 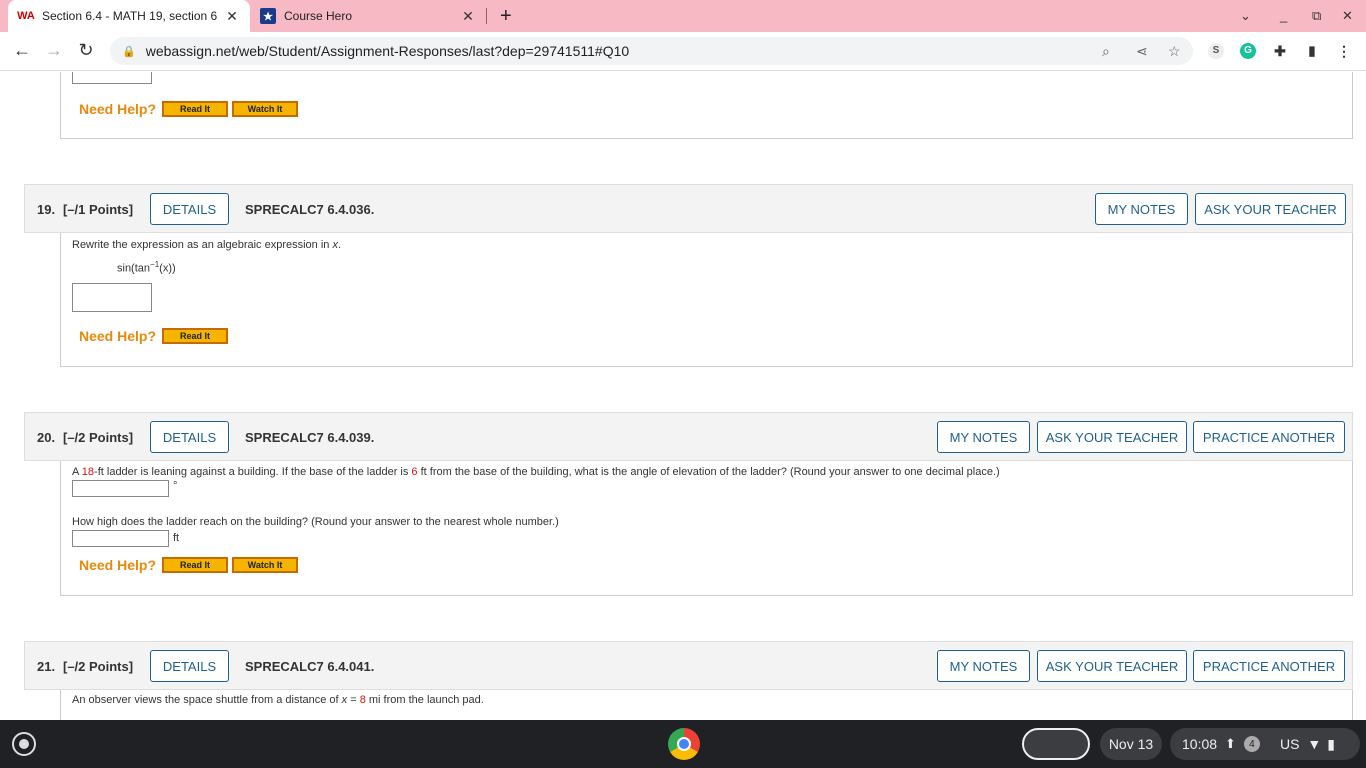 I want to click on wifi-icon: ▼, so click(x=1314, y=744).